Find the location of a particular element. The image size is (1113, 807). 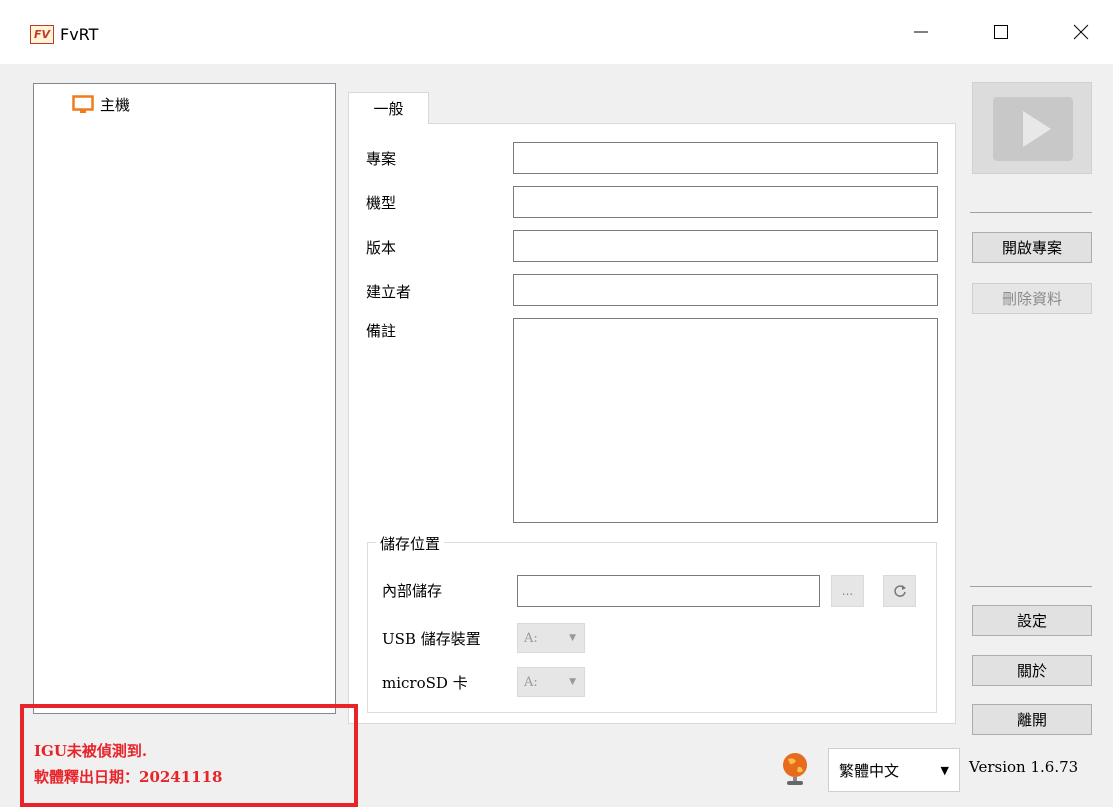

status-igu-message: IGU未被偵測到. is located at coordinates (91, 751).